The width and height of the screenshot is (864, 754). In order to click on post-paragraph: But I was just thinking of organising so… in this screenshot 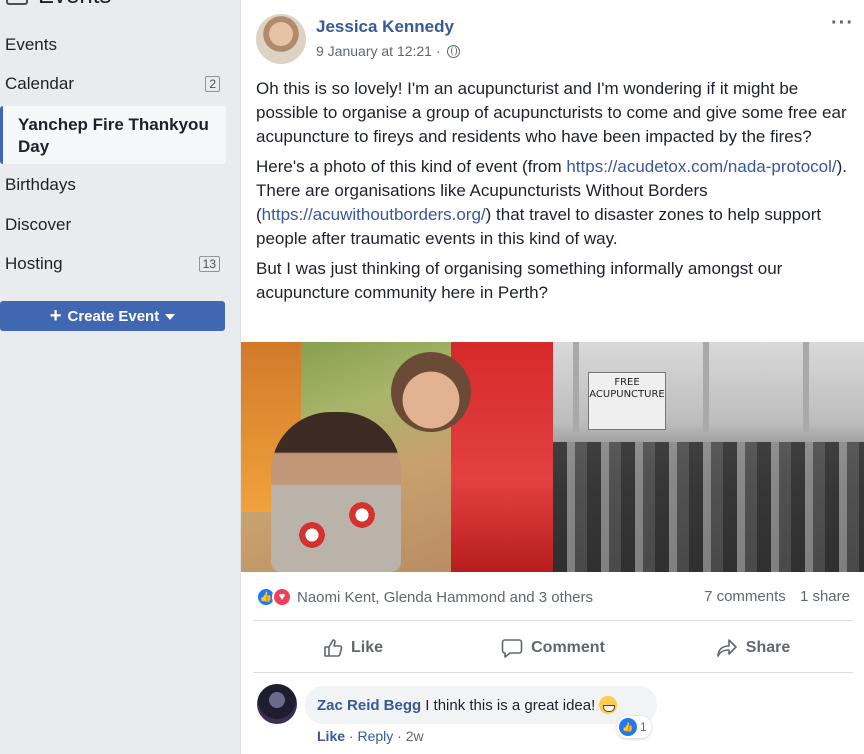, I will do `click(519, 280)`.